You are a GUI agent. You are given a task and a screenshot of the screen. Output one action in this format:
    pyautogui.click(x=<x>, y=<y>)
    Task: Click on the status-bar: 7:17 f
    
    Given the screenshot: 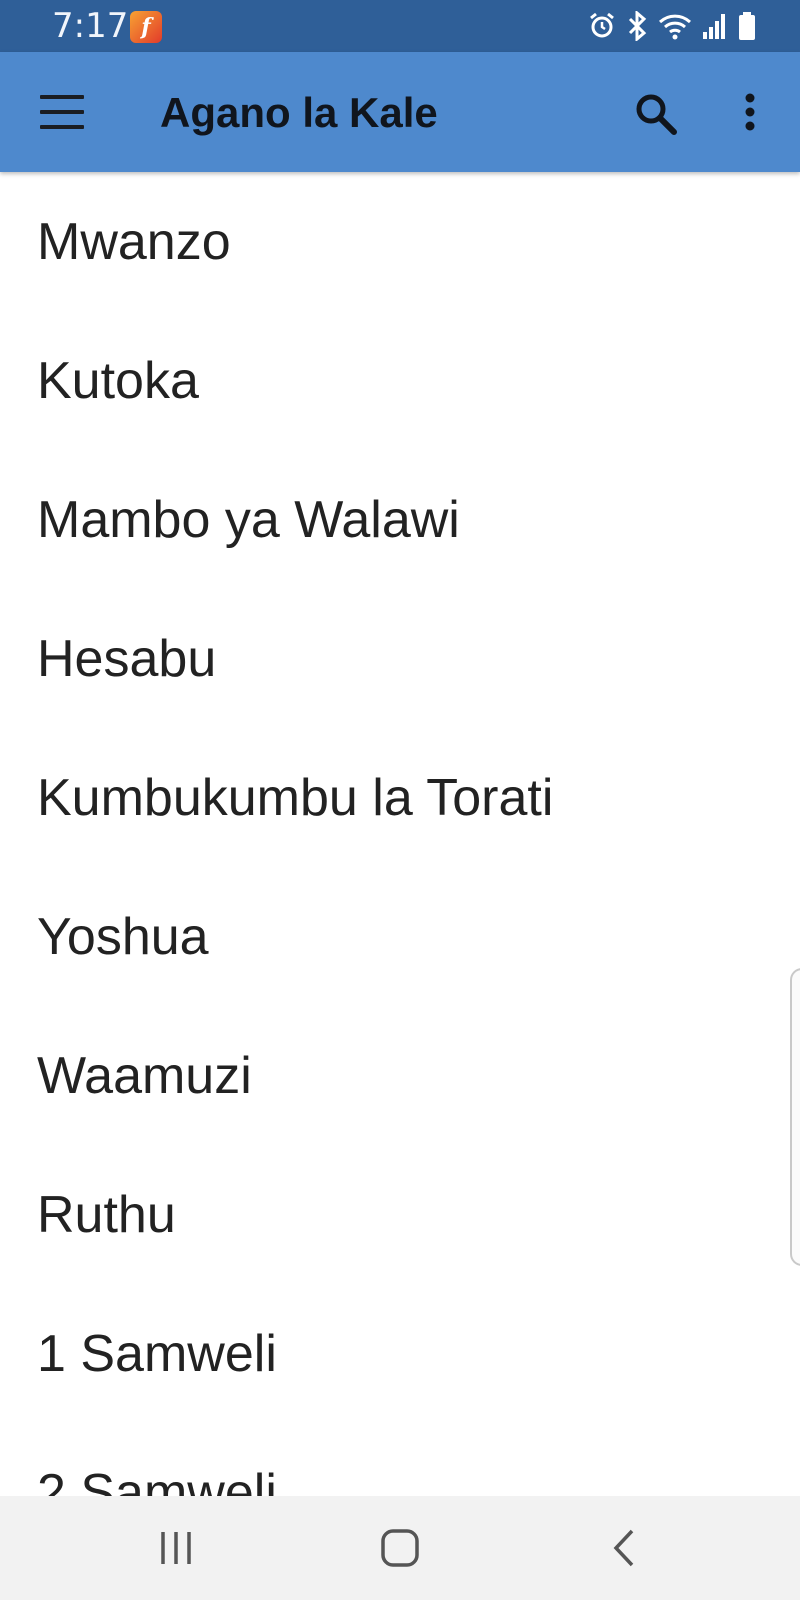 What is the action you would take?
    pyautogui.click(x=400, y=26)
    